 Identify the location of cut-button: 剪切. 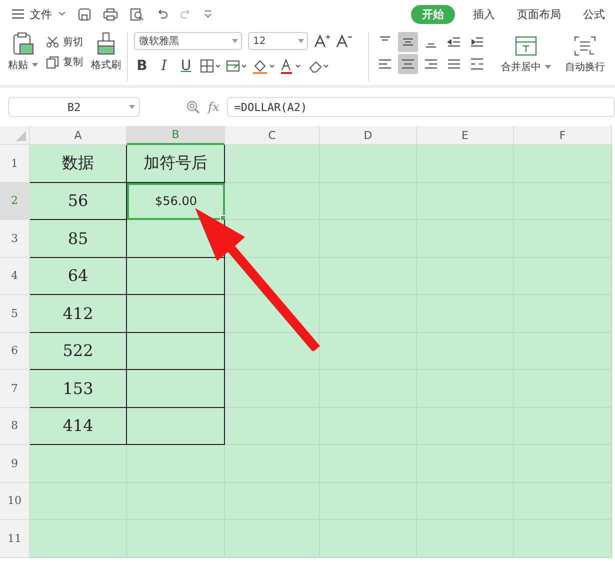
(73, 42).